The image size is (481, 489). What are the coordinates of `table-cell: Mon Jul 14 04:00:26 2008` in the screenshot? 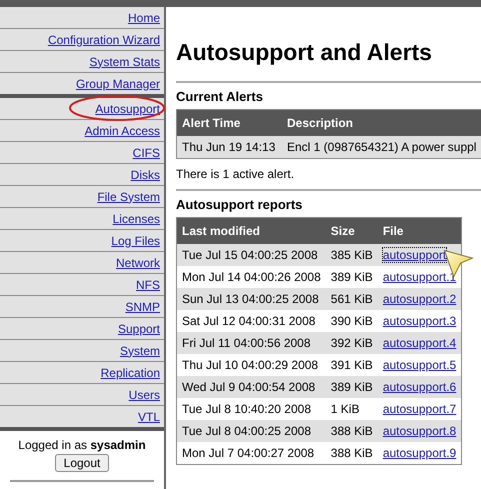 It's located at (251, 277).